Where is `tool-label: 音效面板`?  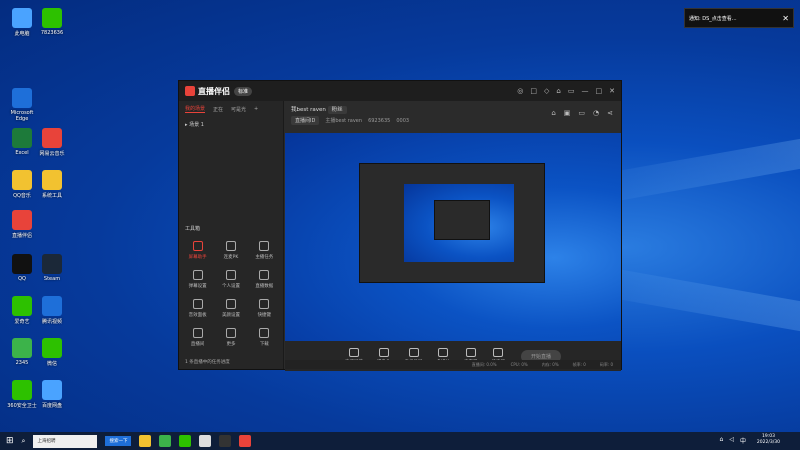
tool-label: 音效面板 is located at coordinates (197, 315).